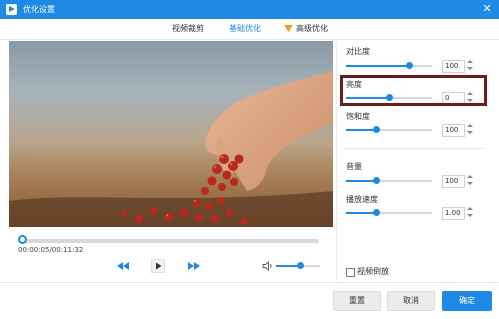 This screenshot has width=499, height=319. What do you see at coordinates (453, 66) in the screenshot?
I see `contrast-value-input: 100` at bounding box center [453, 66].